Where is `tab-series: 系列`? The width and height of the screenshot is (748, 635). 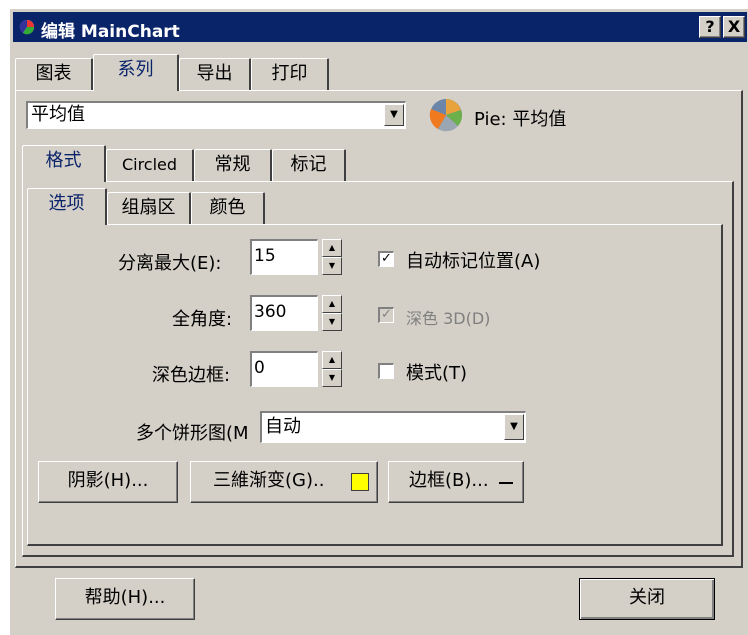 tab-series: 系列 is located at coordinates (136, 72).